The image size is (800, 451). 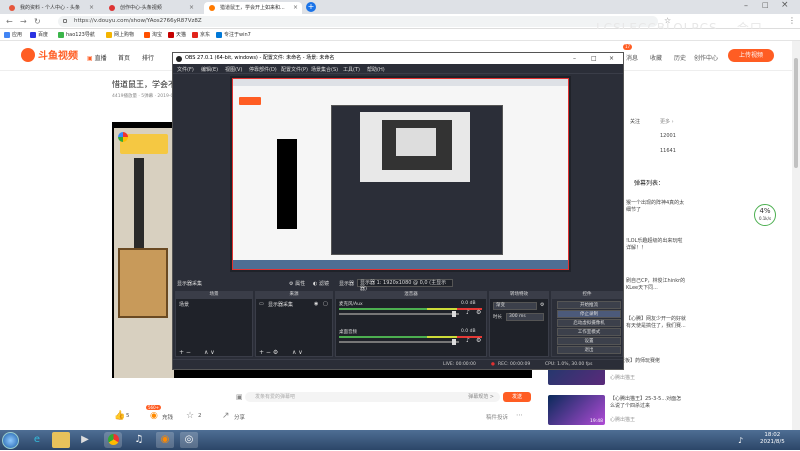 I want to click on obs-close-icon: ×, so click(x=611, y=58).